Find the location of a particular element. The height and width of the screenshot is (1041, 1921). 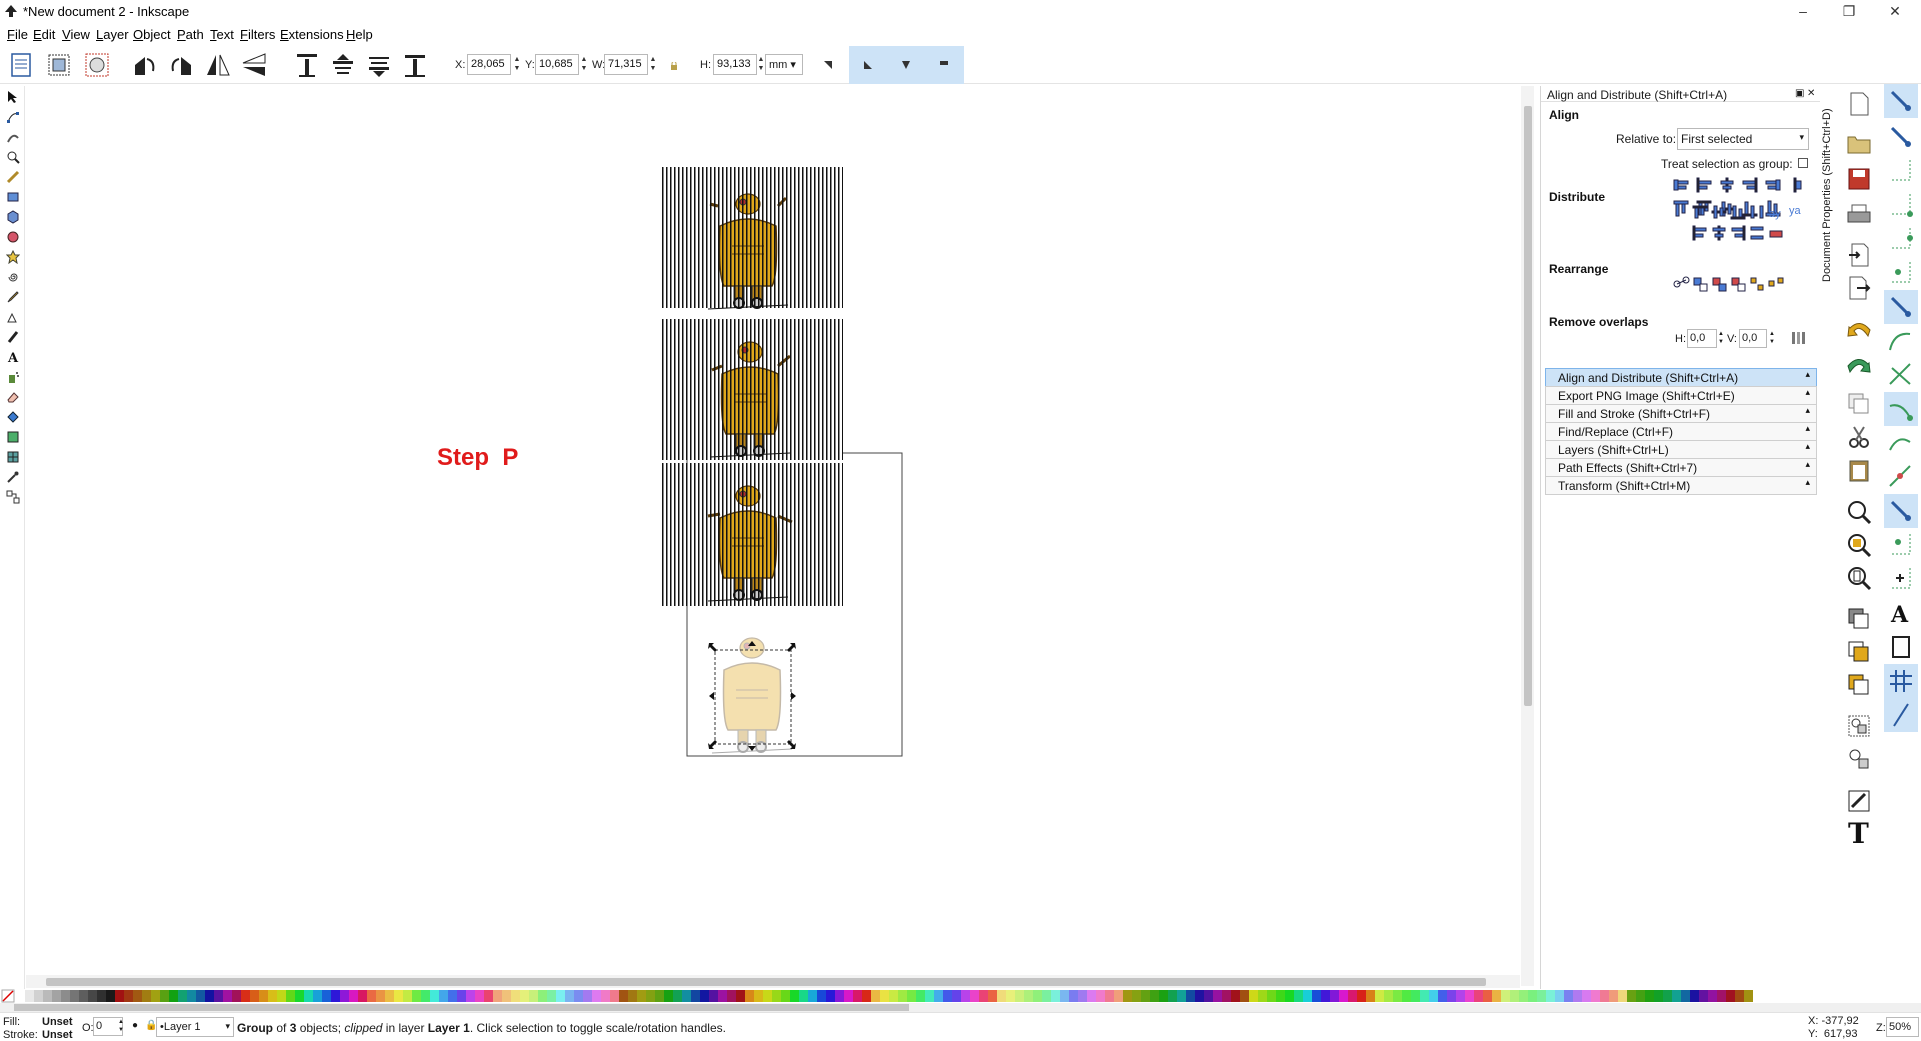

rect-tool-icon is located at coordinates (12, 196).